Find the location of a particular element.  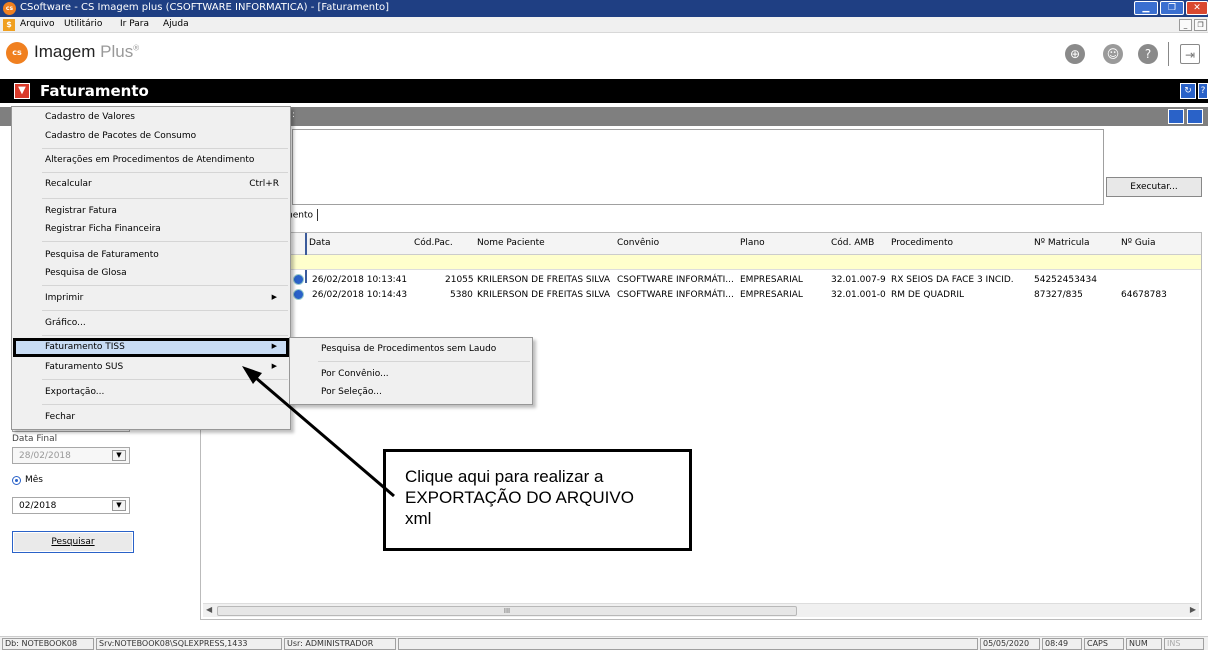

maximize-panel-icon is located at coordinates (1176, 116).